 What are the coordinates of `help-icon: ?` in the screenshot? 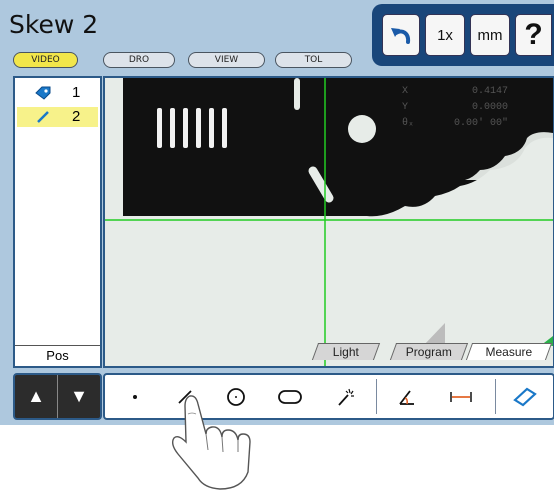 It's located at (533, 34).